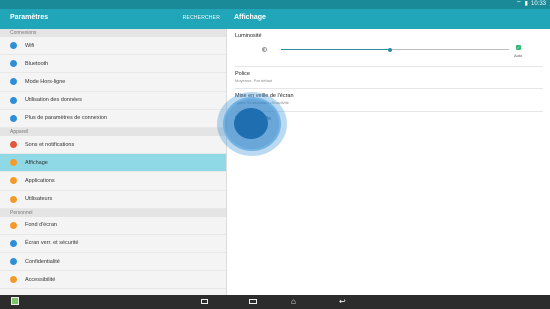  What do you see at coordinates (253, 301) in the screenshot?
I see `multi-window-icon` at bounding box center [253, 301].